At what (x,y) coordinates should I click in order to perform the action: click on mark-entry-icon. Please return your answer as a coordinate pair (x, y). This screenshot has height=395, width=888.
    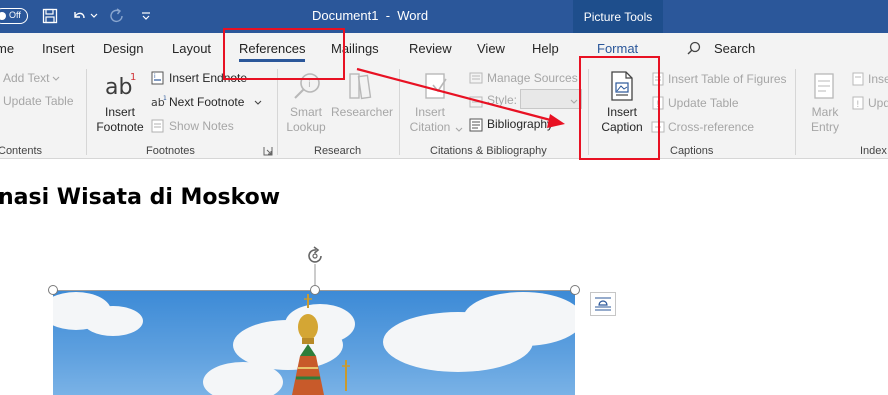
    Looking at the image, I should click on (825, 86).